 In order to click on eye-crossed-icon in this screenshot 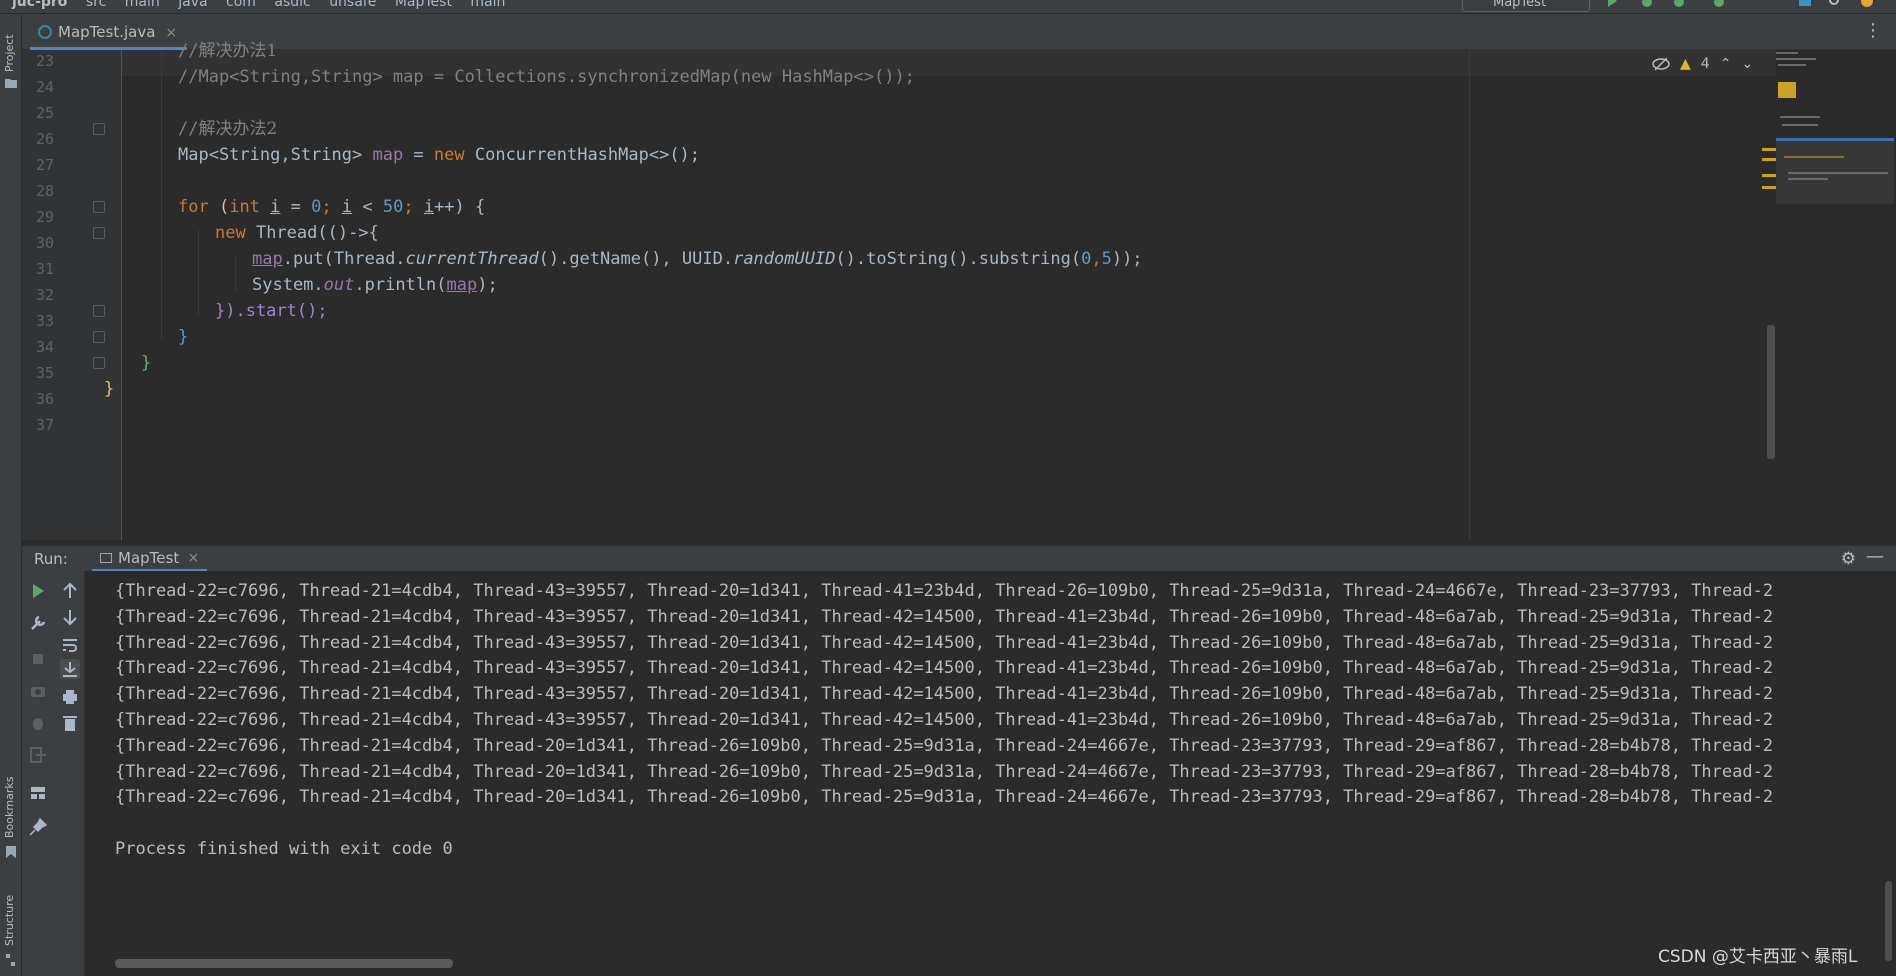, I will do `click(1661, 64)`.